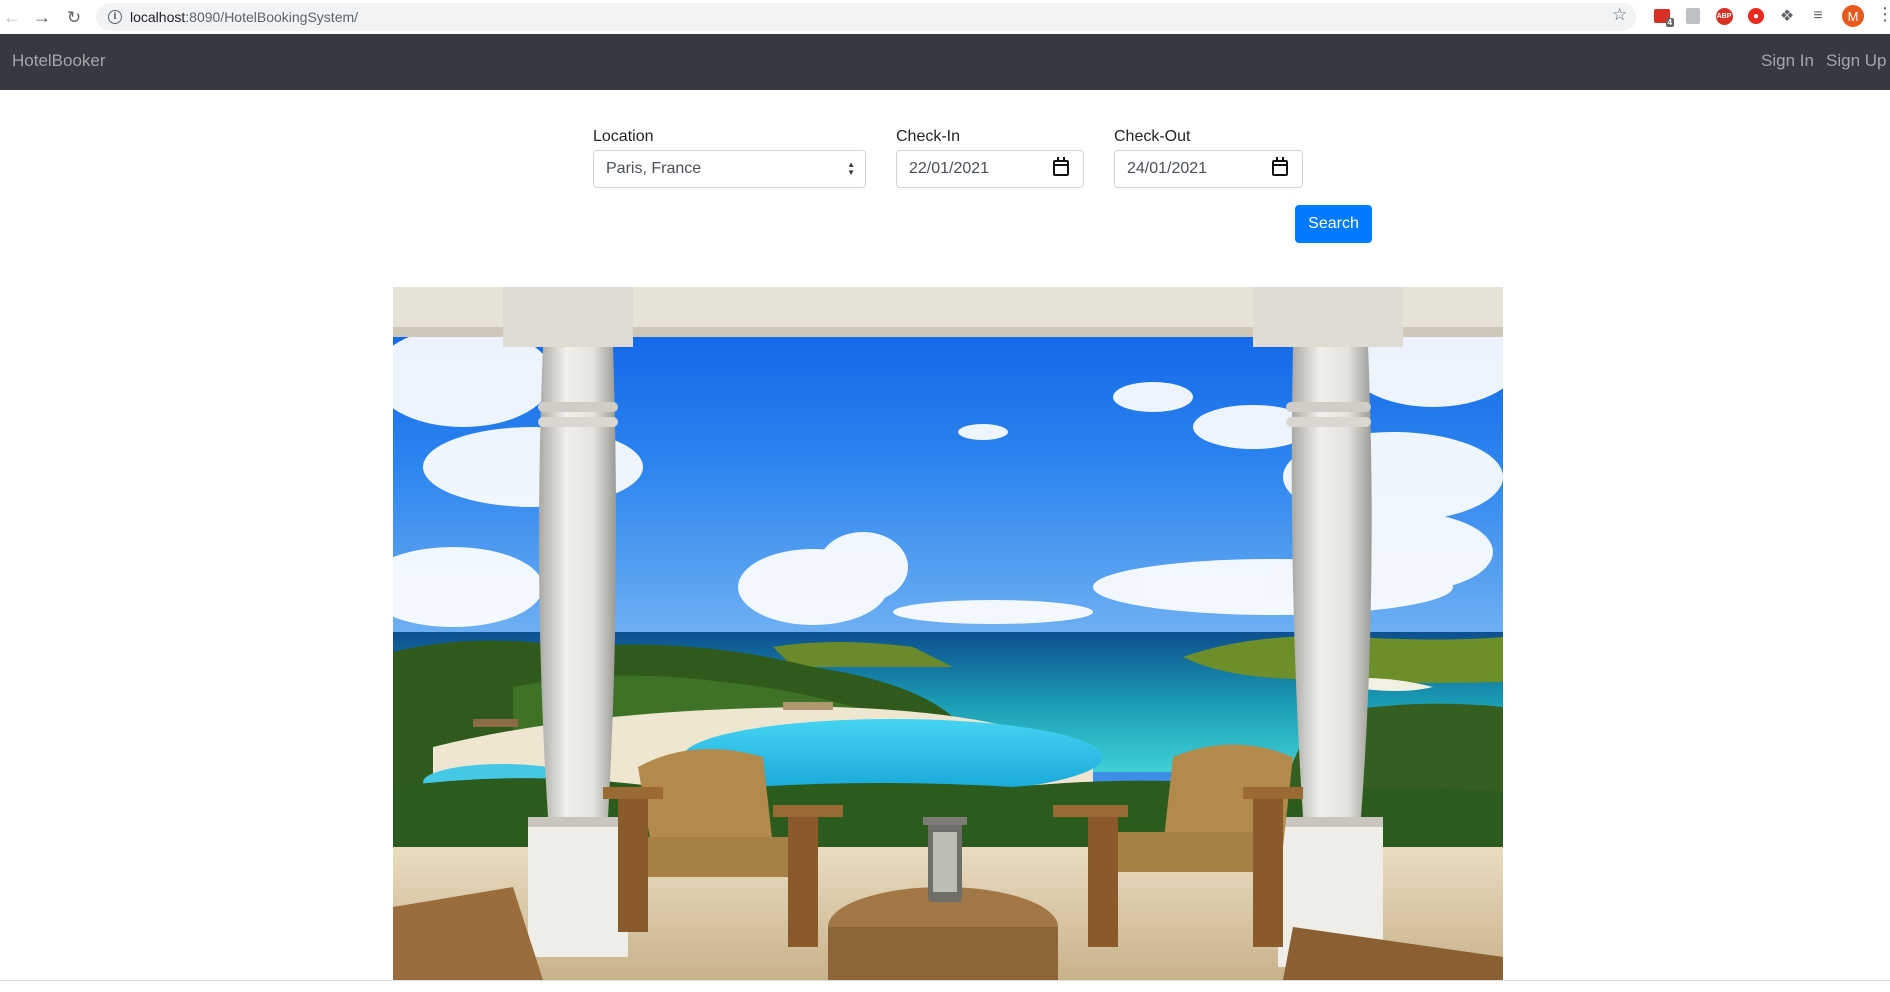 This screenshot has width=1890, height=992. I want to click on extension-badge: 4, so click(1669, 22).